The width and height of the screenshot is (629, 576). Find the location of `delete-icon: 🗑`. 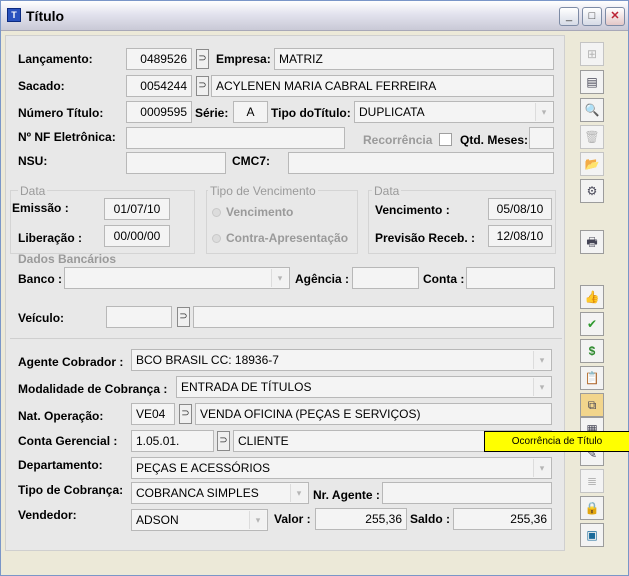

delete-icon: 🗑 is located at coordinates (592, 137).